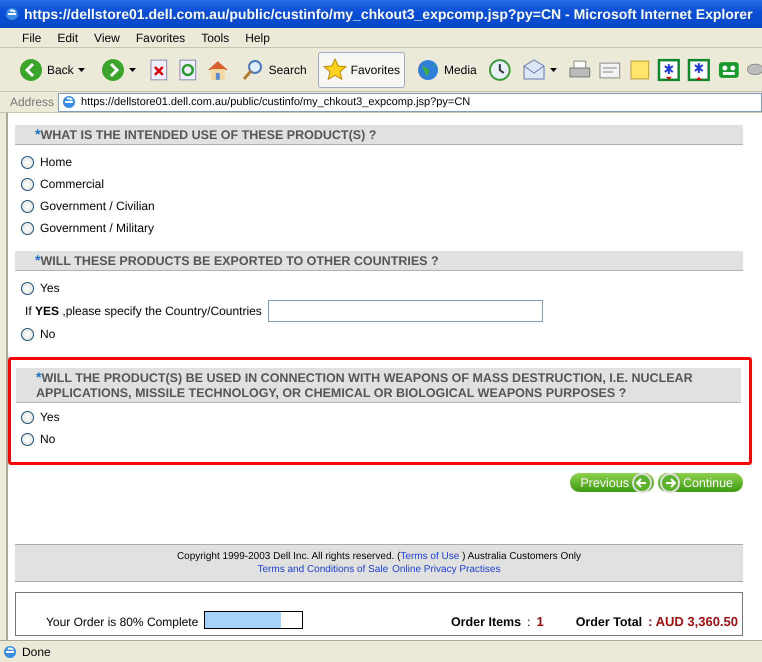 The image size is (762, 662). Describe the element at coordinates (379, 556) in the screenshot. I see `copyright-text: Copyright 1999-2003 Dell Inc. All rights reserved. (Terms of Use ) Australia Customers Only` at that location.